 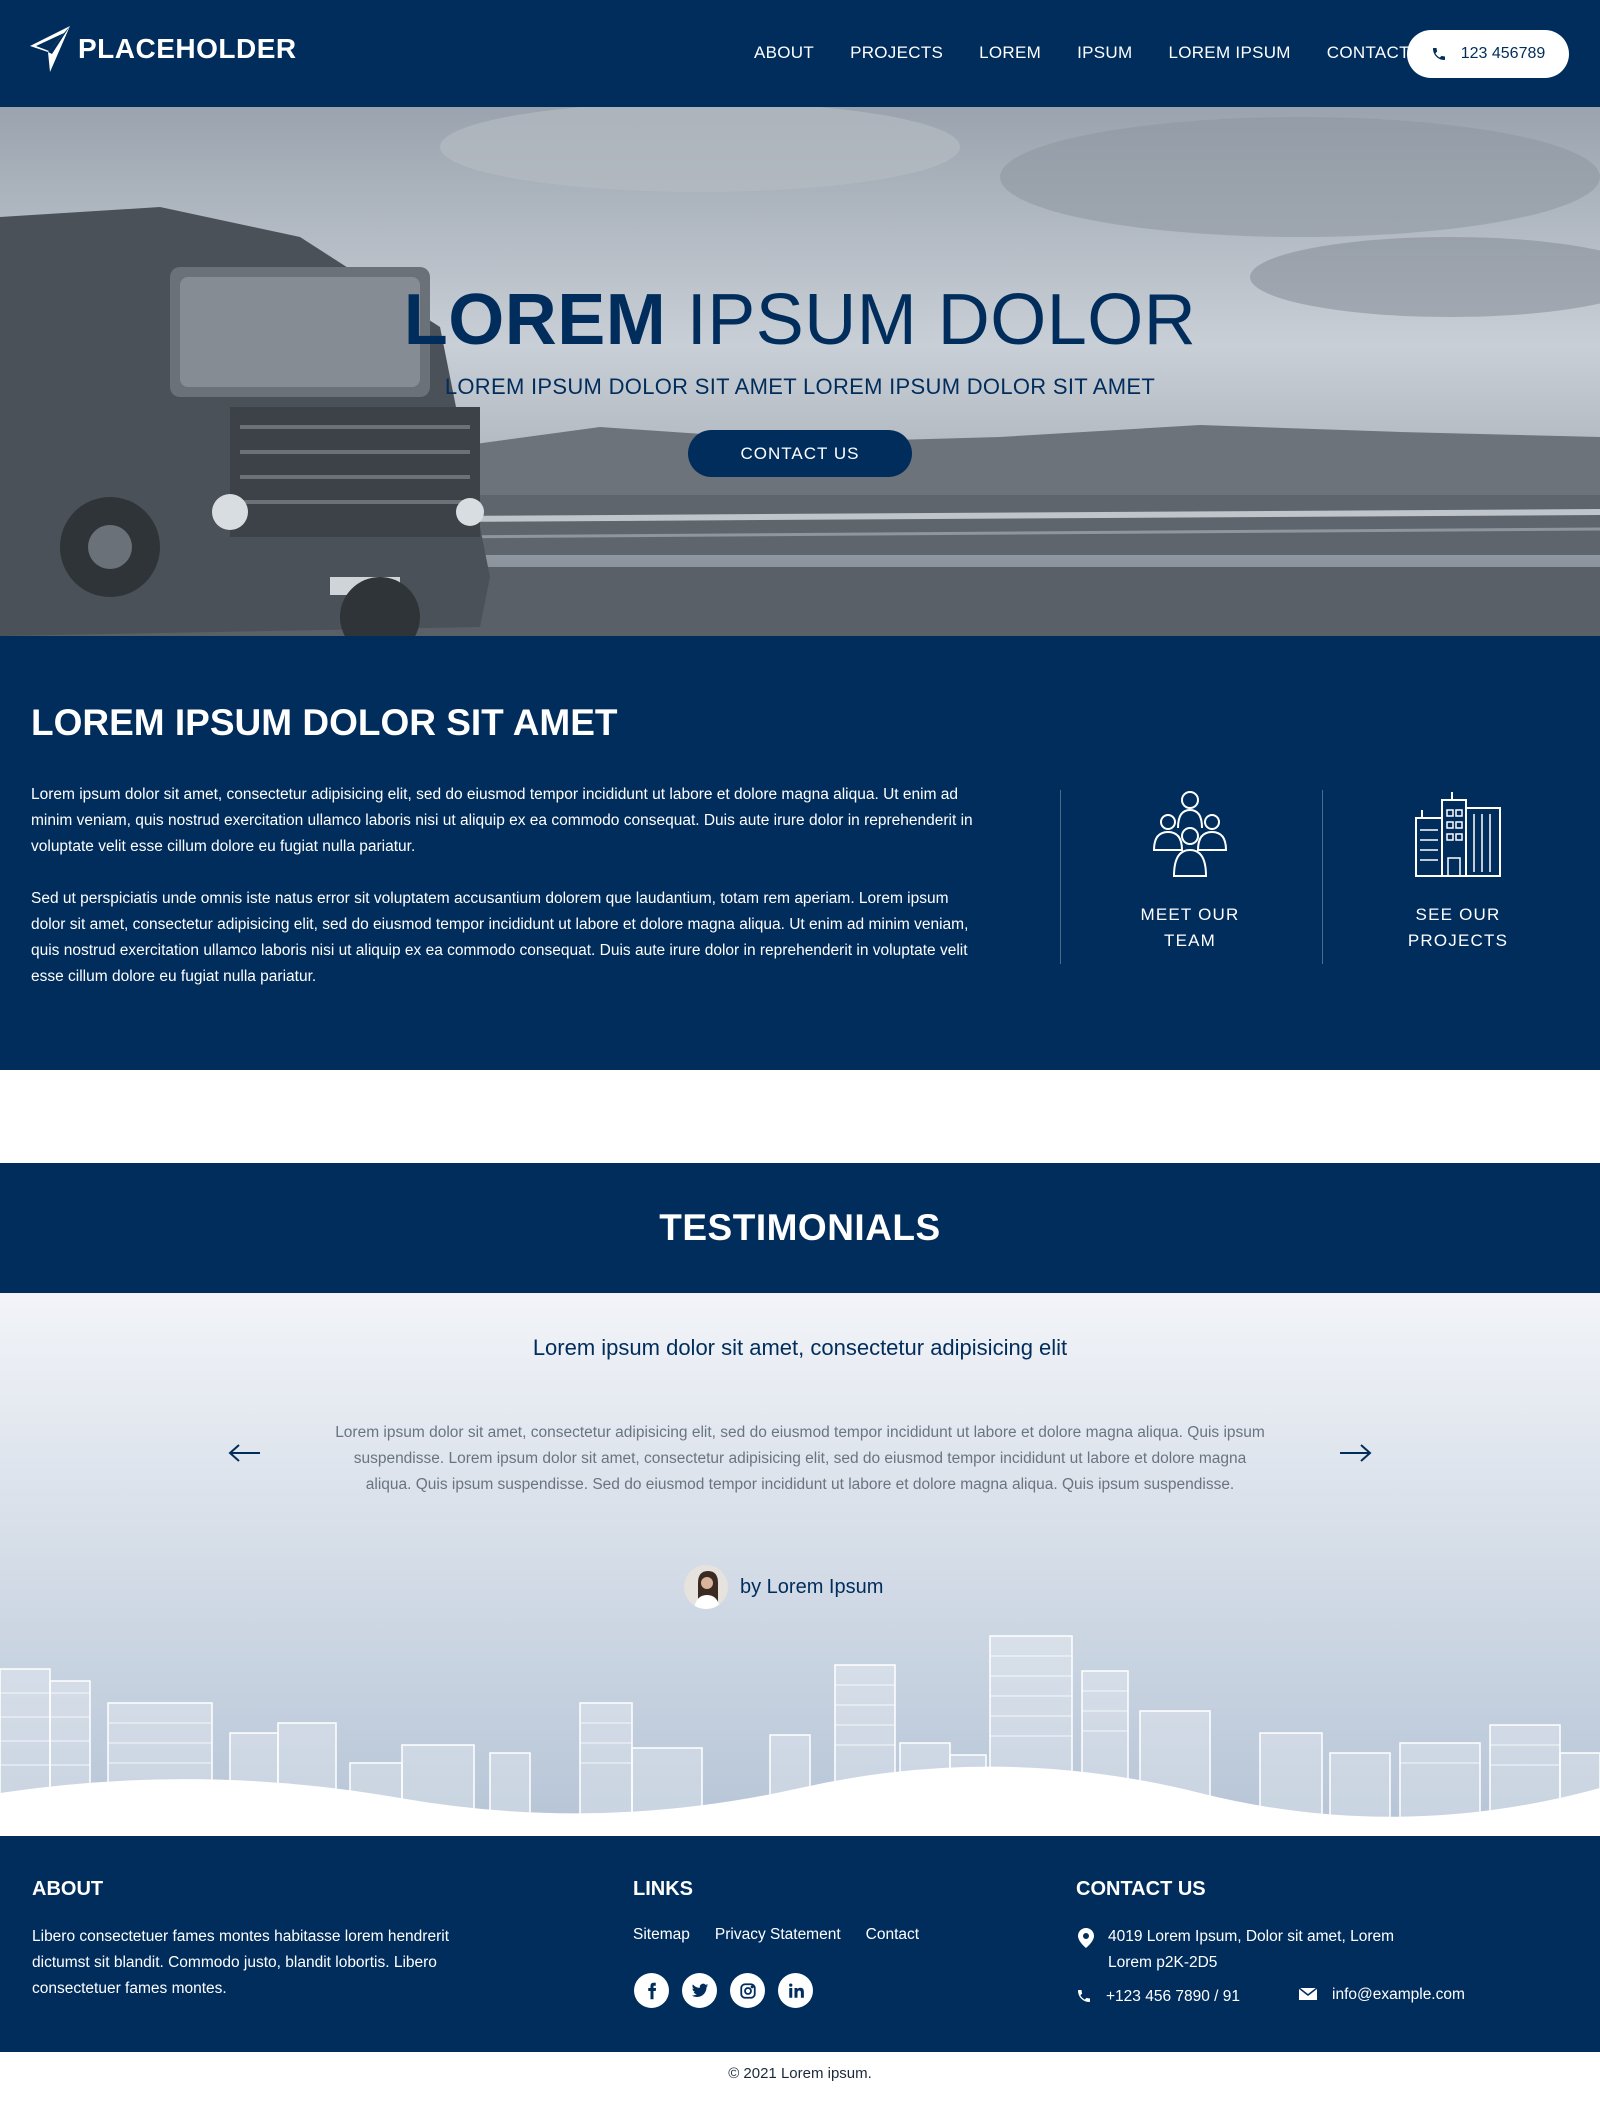 What do you see at coordinates (1308, 1993) in the screenshot?
I see `mail-icon` at bounding box center [1308, 1993].